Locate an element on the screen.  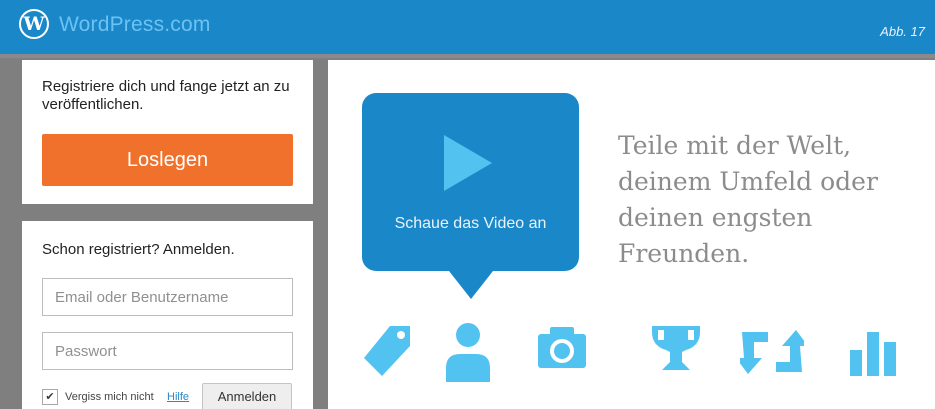
reblog-icon is located at coordinates (772, 352).